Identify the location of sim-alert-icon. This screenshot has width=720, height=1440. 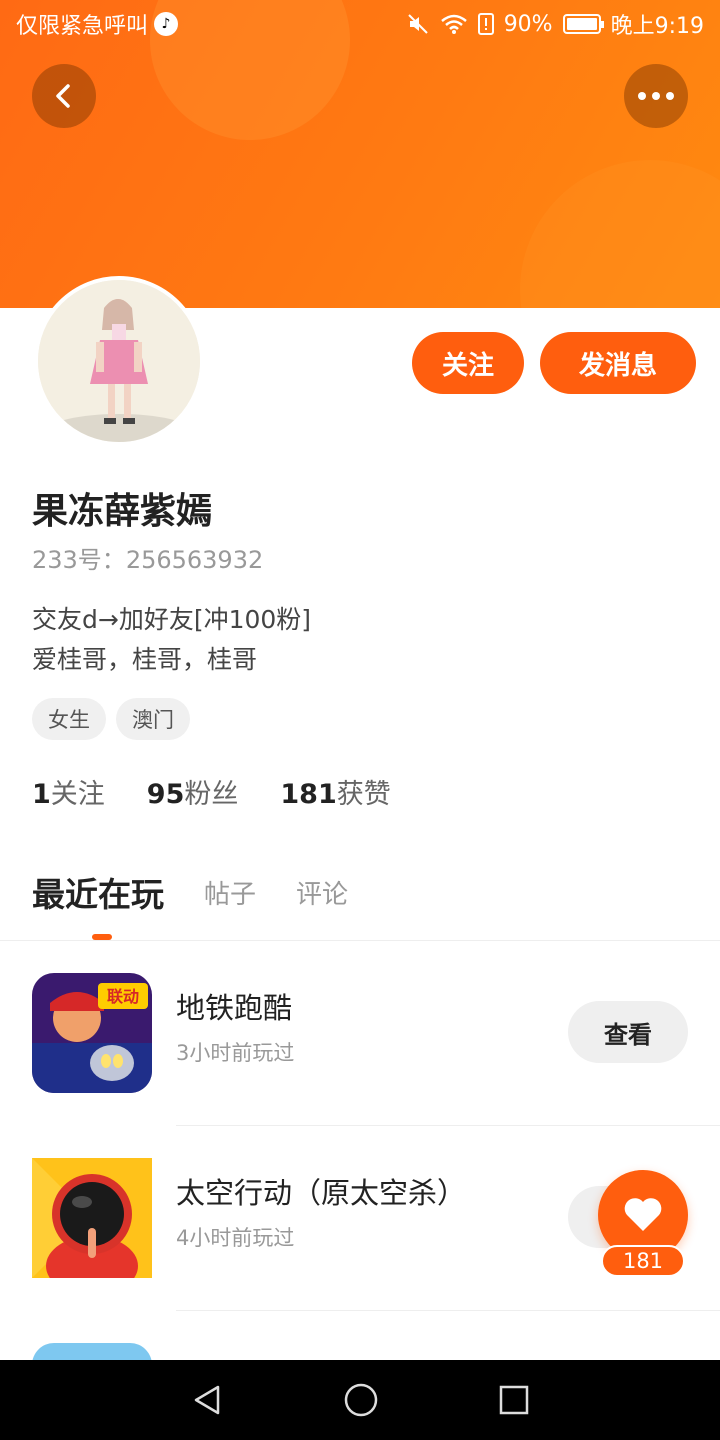
(485, 24).